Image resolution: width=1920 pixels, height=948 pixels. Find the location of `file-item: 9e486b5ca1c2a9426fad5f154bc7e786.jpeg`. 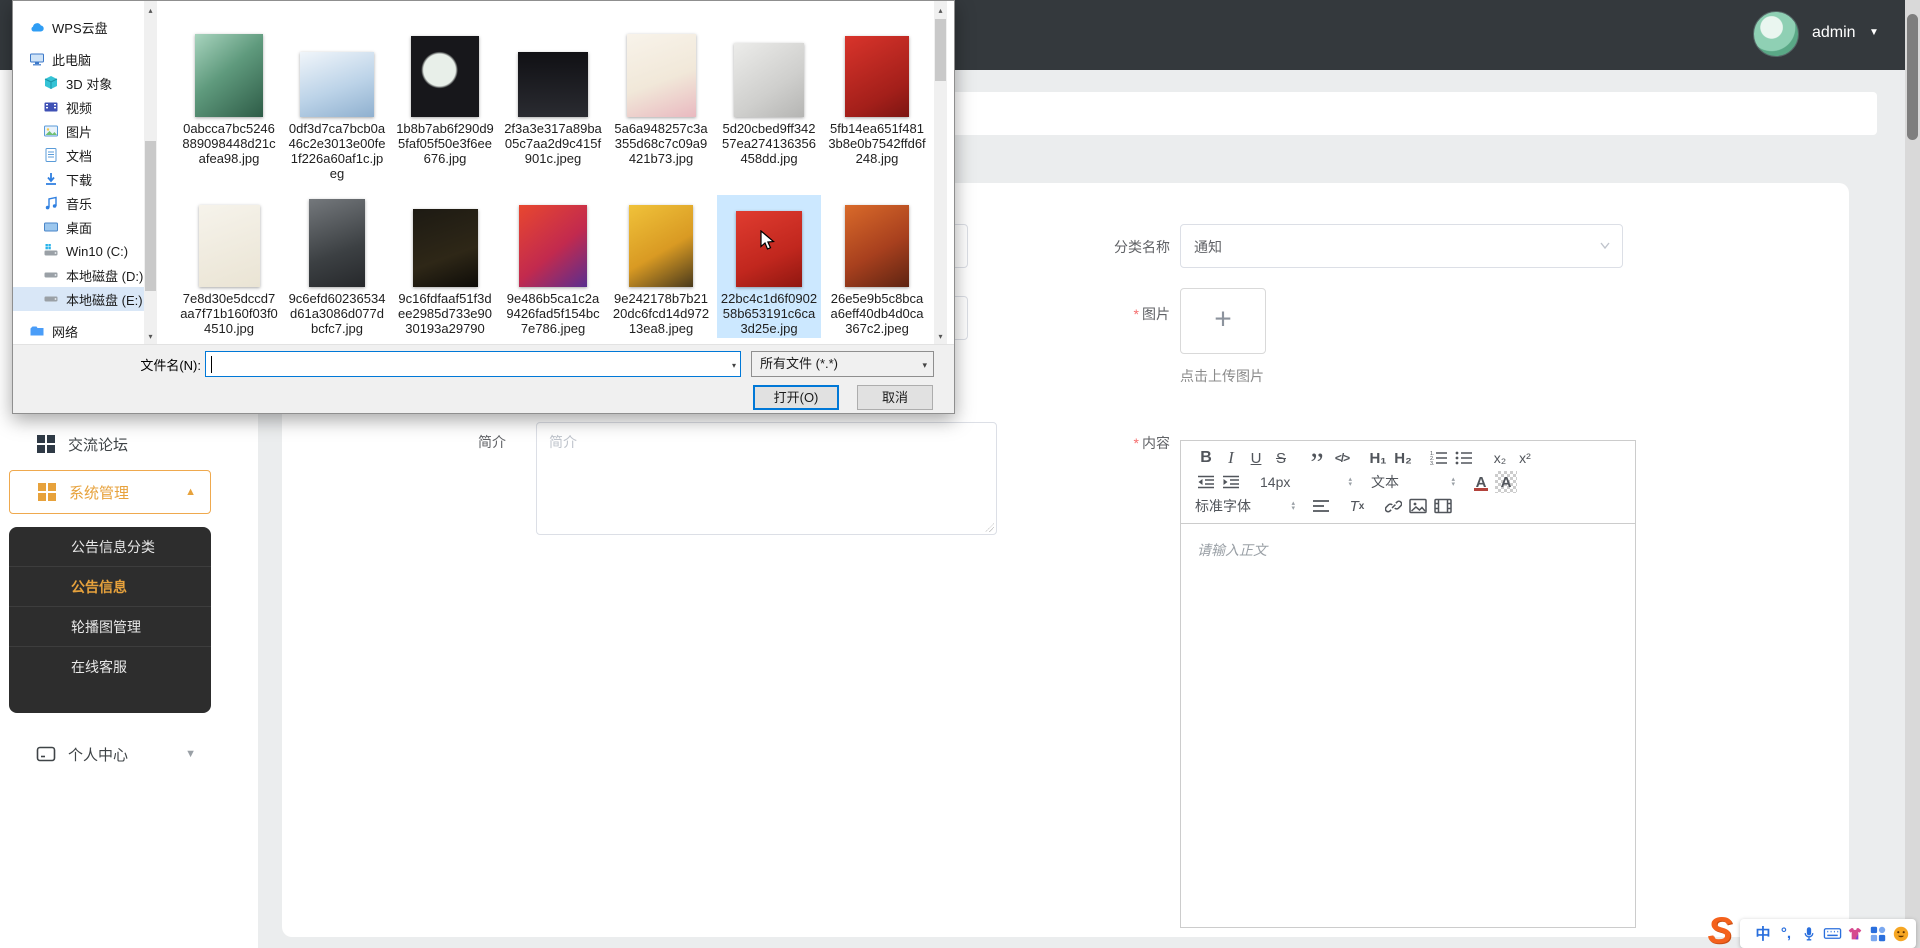

file-item: 9e486b5ca1c2a9426fad5f154bc7e786.jpeg is located at coordinates (553, 266).